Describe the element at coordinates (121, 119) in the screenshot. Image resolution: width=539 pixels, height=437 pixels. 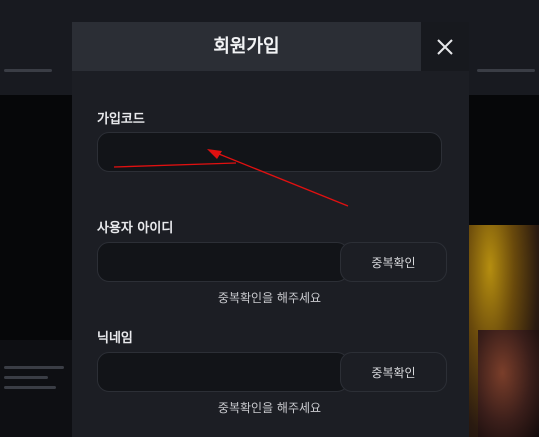
I see `signup-code-label: 가입코드` at that location.